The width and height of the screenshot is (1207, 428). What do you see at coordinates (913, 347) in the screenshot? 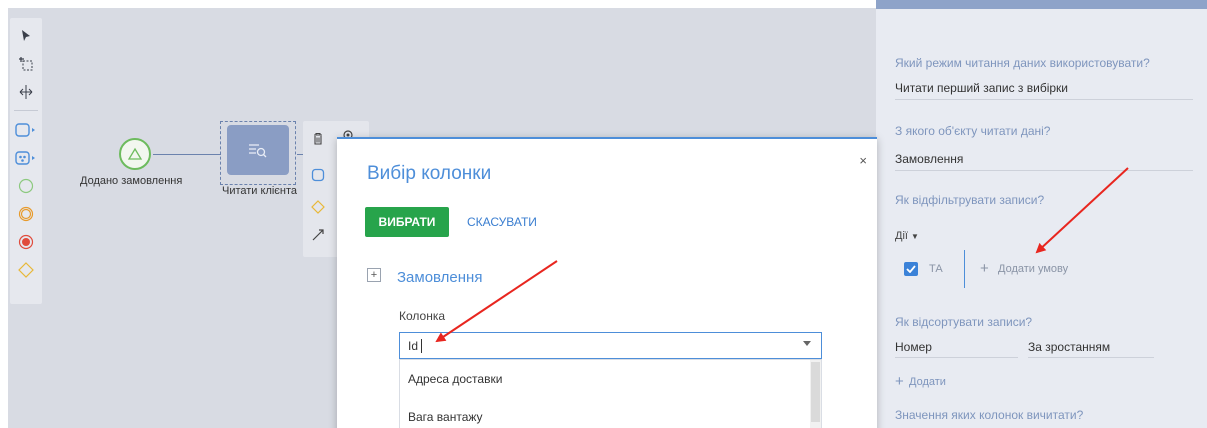
I see `sort-column-field: Номер` at bounding box center [913, 347].